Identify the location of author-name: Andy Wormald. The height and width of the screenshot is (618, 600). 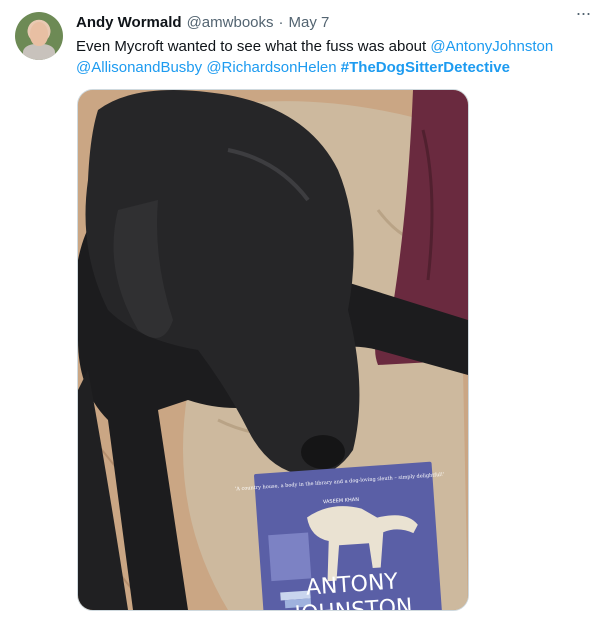
(129, 22).